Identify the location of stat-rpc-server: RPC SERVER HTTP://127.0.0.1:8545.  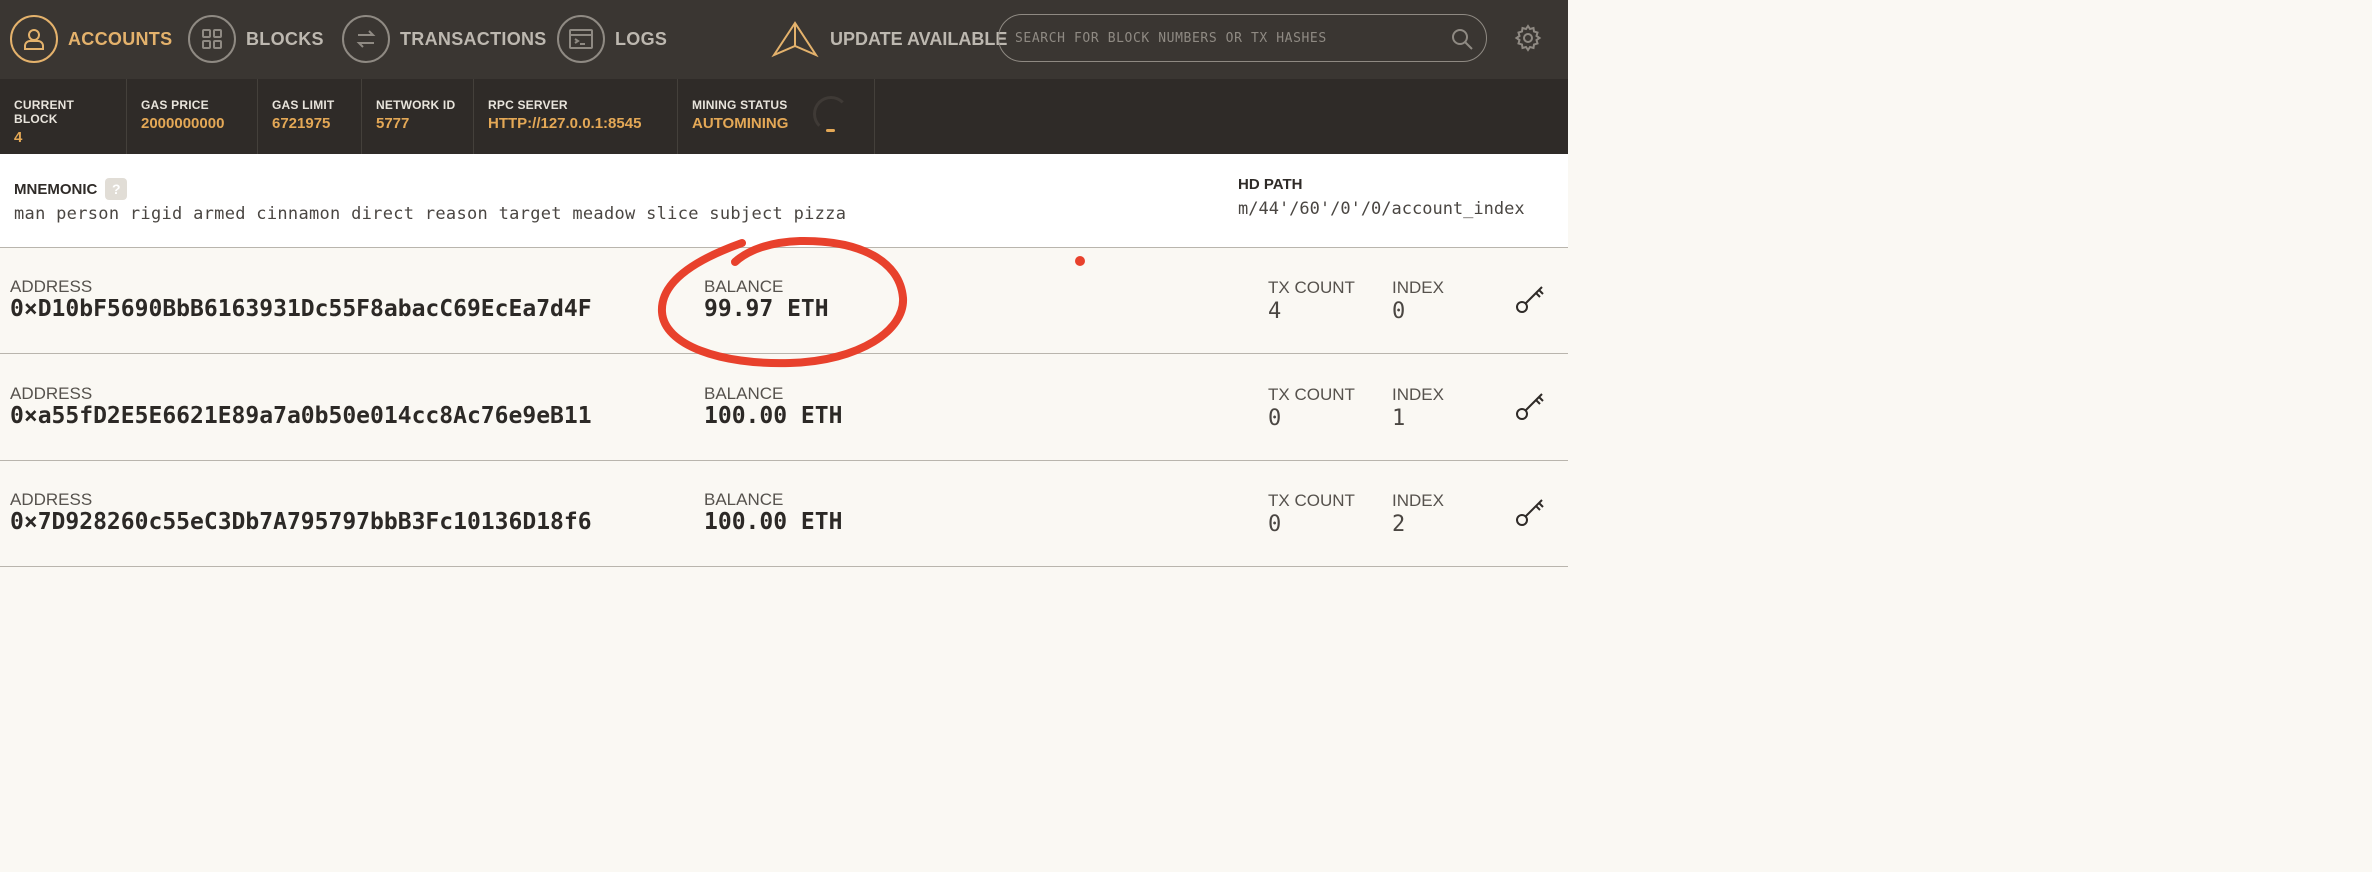
(576, 116).